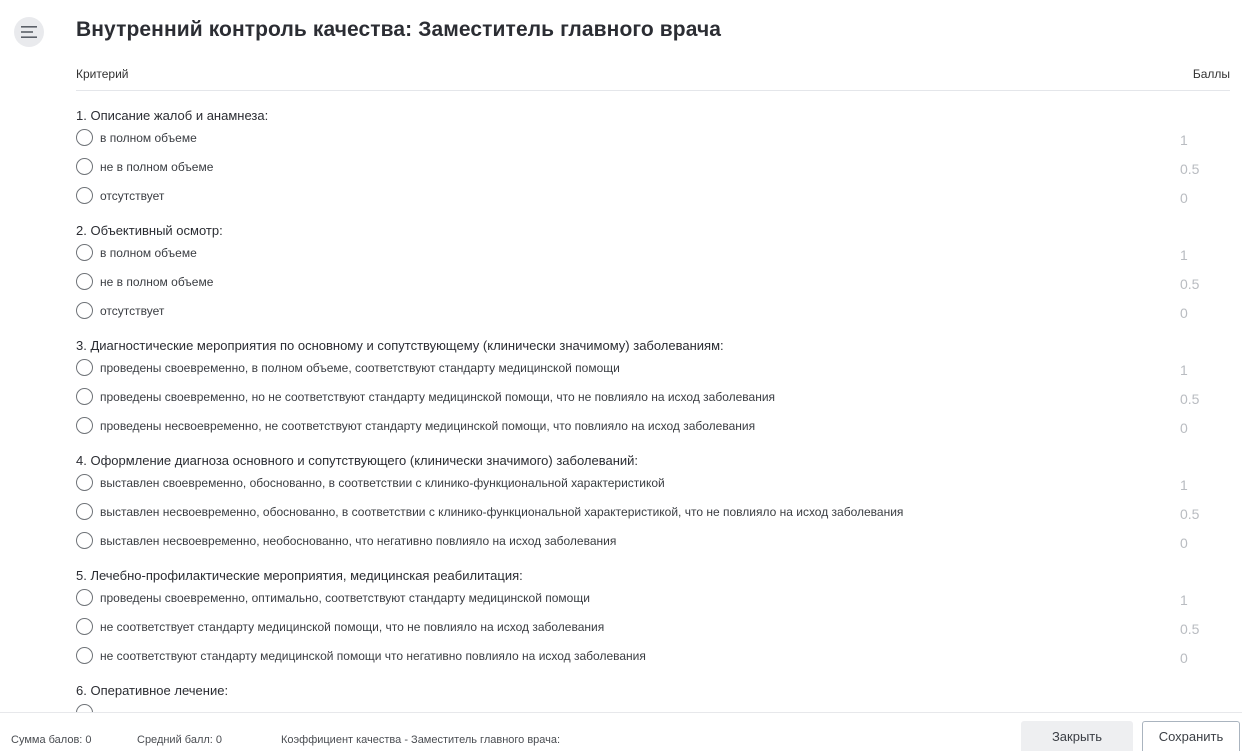  What do you see at coordinates (1191, 736) in the screenshot?
I see `save-button: Сохранить` at bounding box center [1191, 736].